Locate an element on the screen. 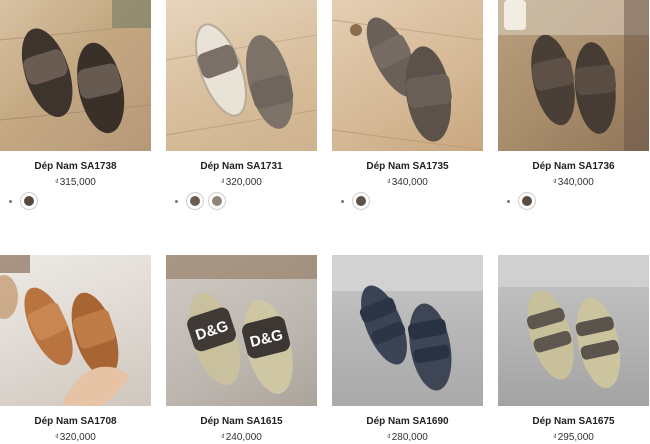 The width and height of the screenshot is (650, 444). product-price: ₫240,000 is located at coordinates (241, 437).